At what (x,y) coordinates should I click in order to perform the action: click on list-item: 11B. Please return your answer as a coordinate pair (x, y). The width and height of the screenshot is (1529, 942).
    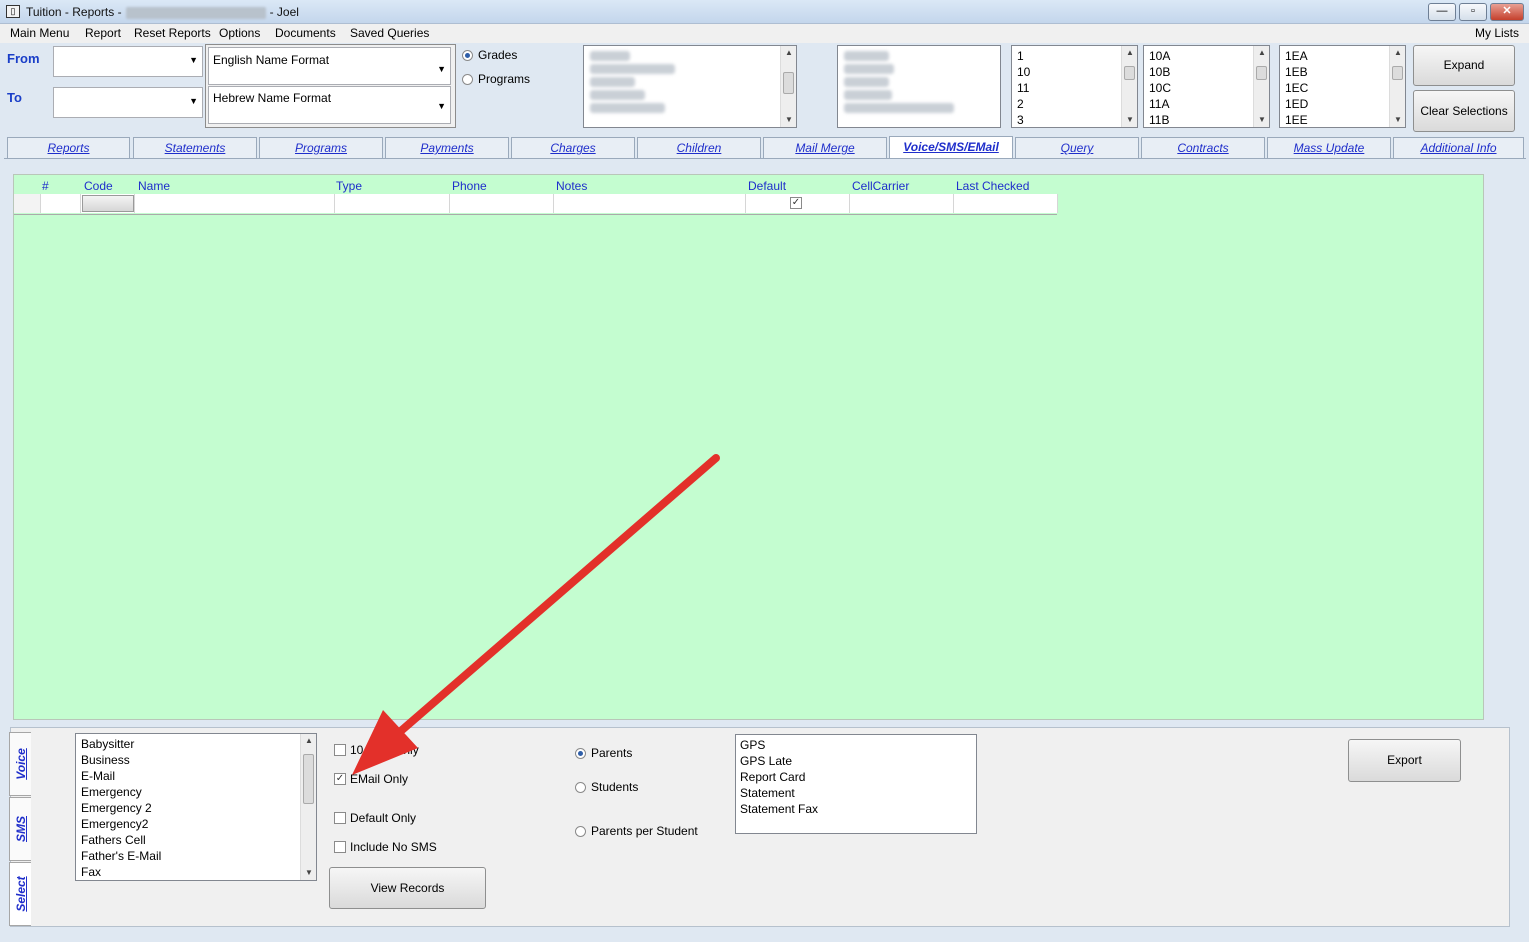
    Looking at the image, I should click on (1206, 119).